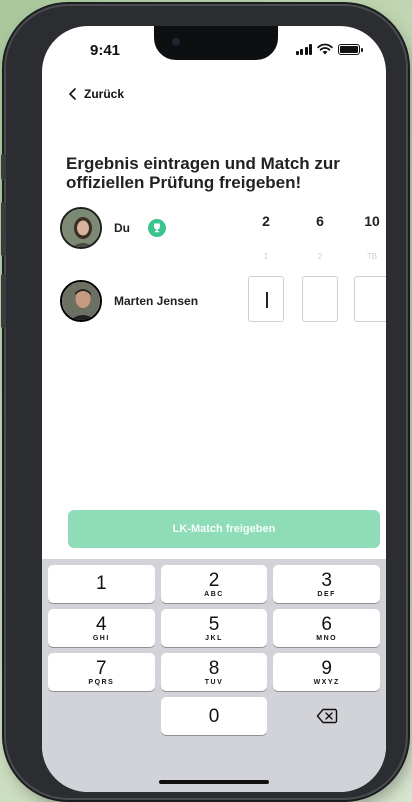 The height and width of the screenshot is (802, 412). What do you see at coordinates (157, 228) in the screenshot?
I see `trophy-icon` at bounding box center [157, 228].